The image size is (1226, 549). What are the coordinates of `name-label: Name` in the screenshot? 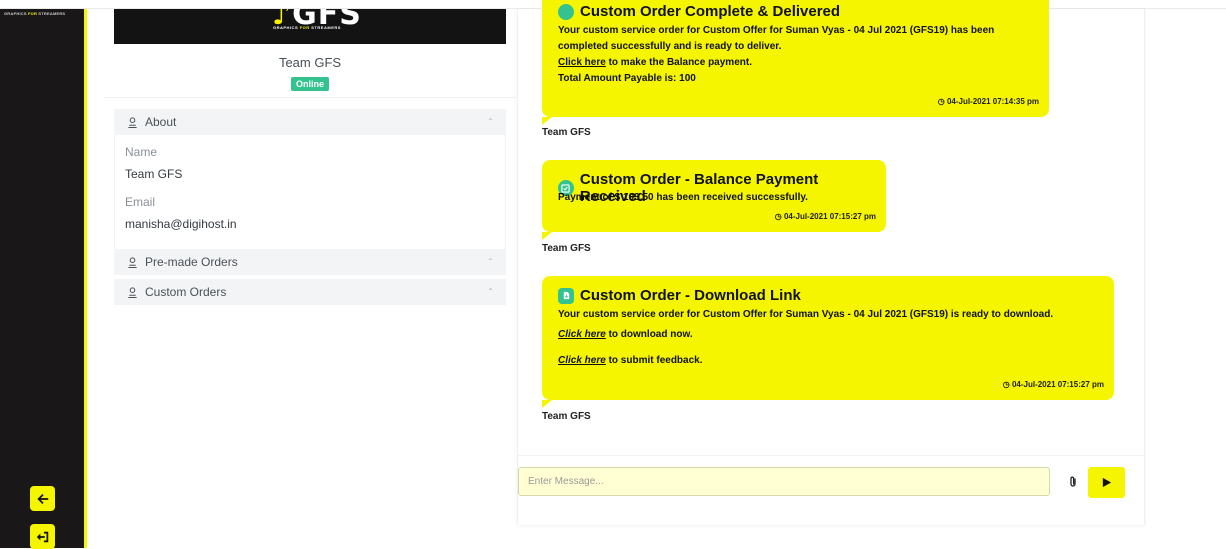 It's located at (141, 152).